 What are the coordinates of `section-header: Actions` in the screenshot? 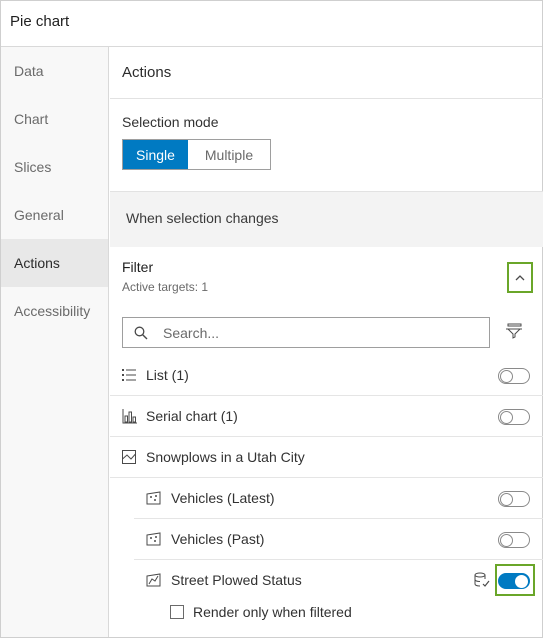 It's located at (326, 73).